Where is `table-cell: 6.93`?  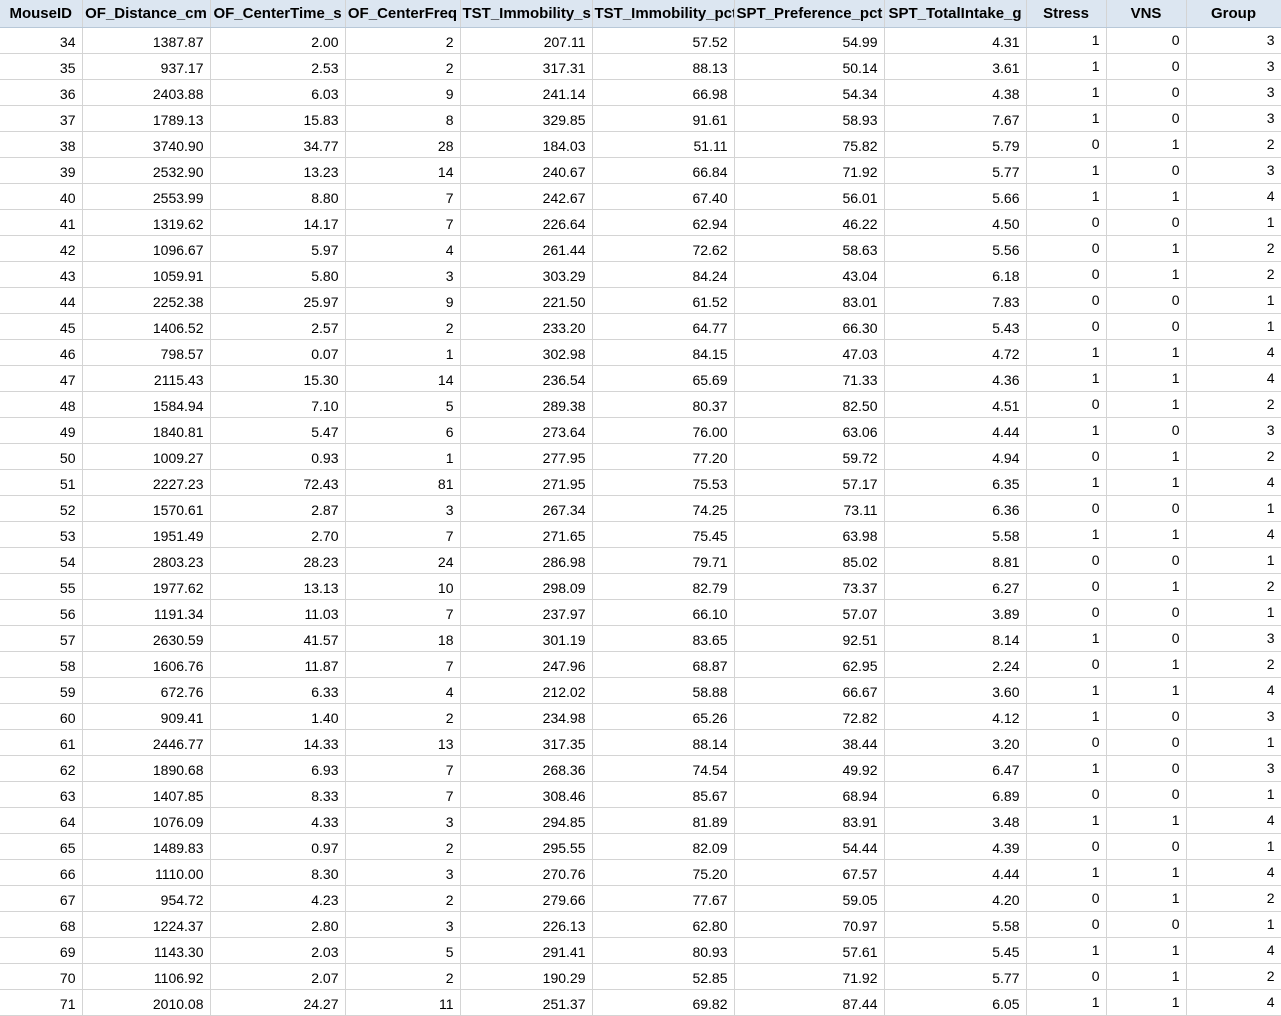
table-cell: 6.93 is located at coordinates (278, 768).